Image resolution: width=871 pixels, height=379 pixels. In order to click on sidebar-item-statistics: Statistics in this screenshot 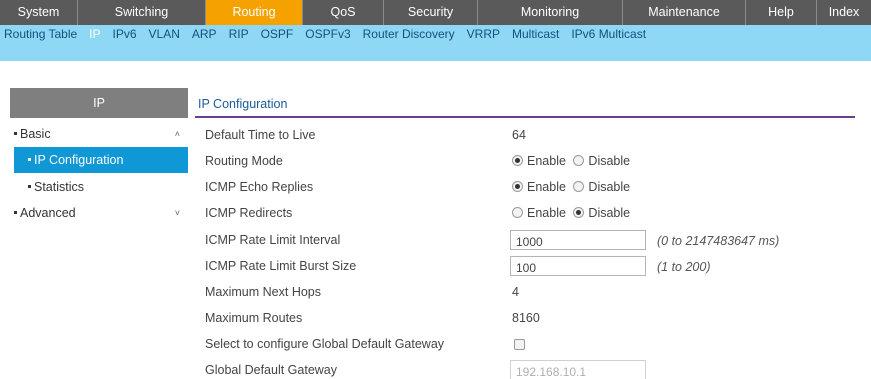, I will do `click(99, 187)`.